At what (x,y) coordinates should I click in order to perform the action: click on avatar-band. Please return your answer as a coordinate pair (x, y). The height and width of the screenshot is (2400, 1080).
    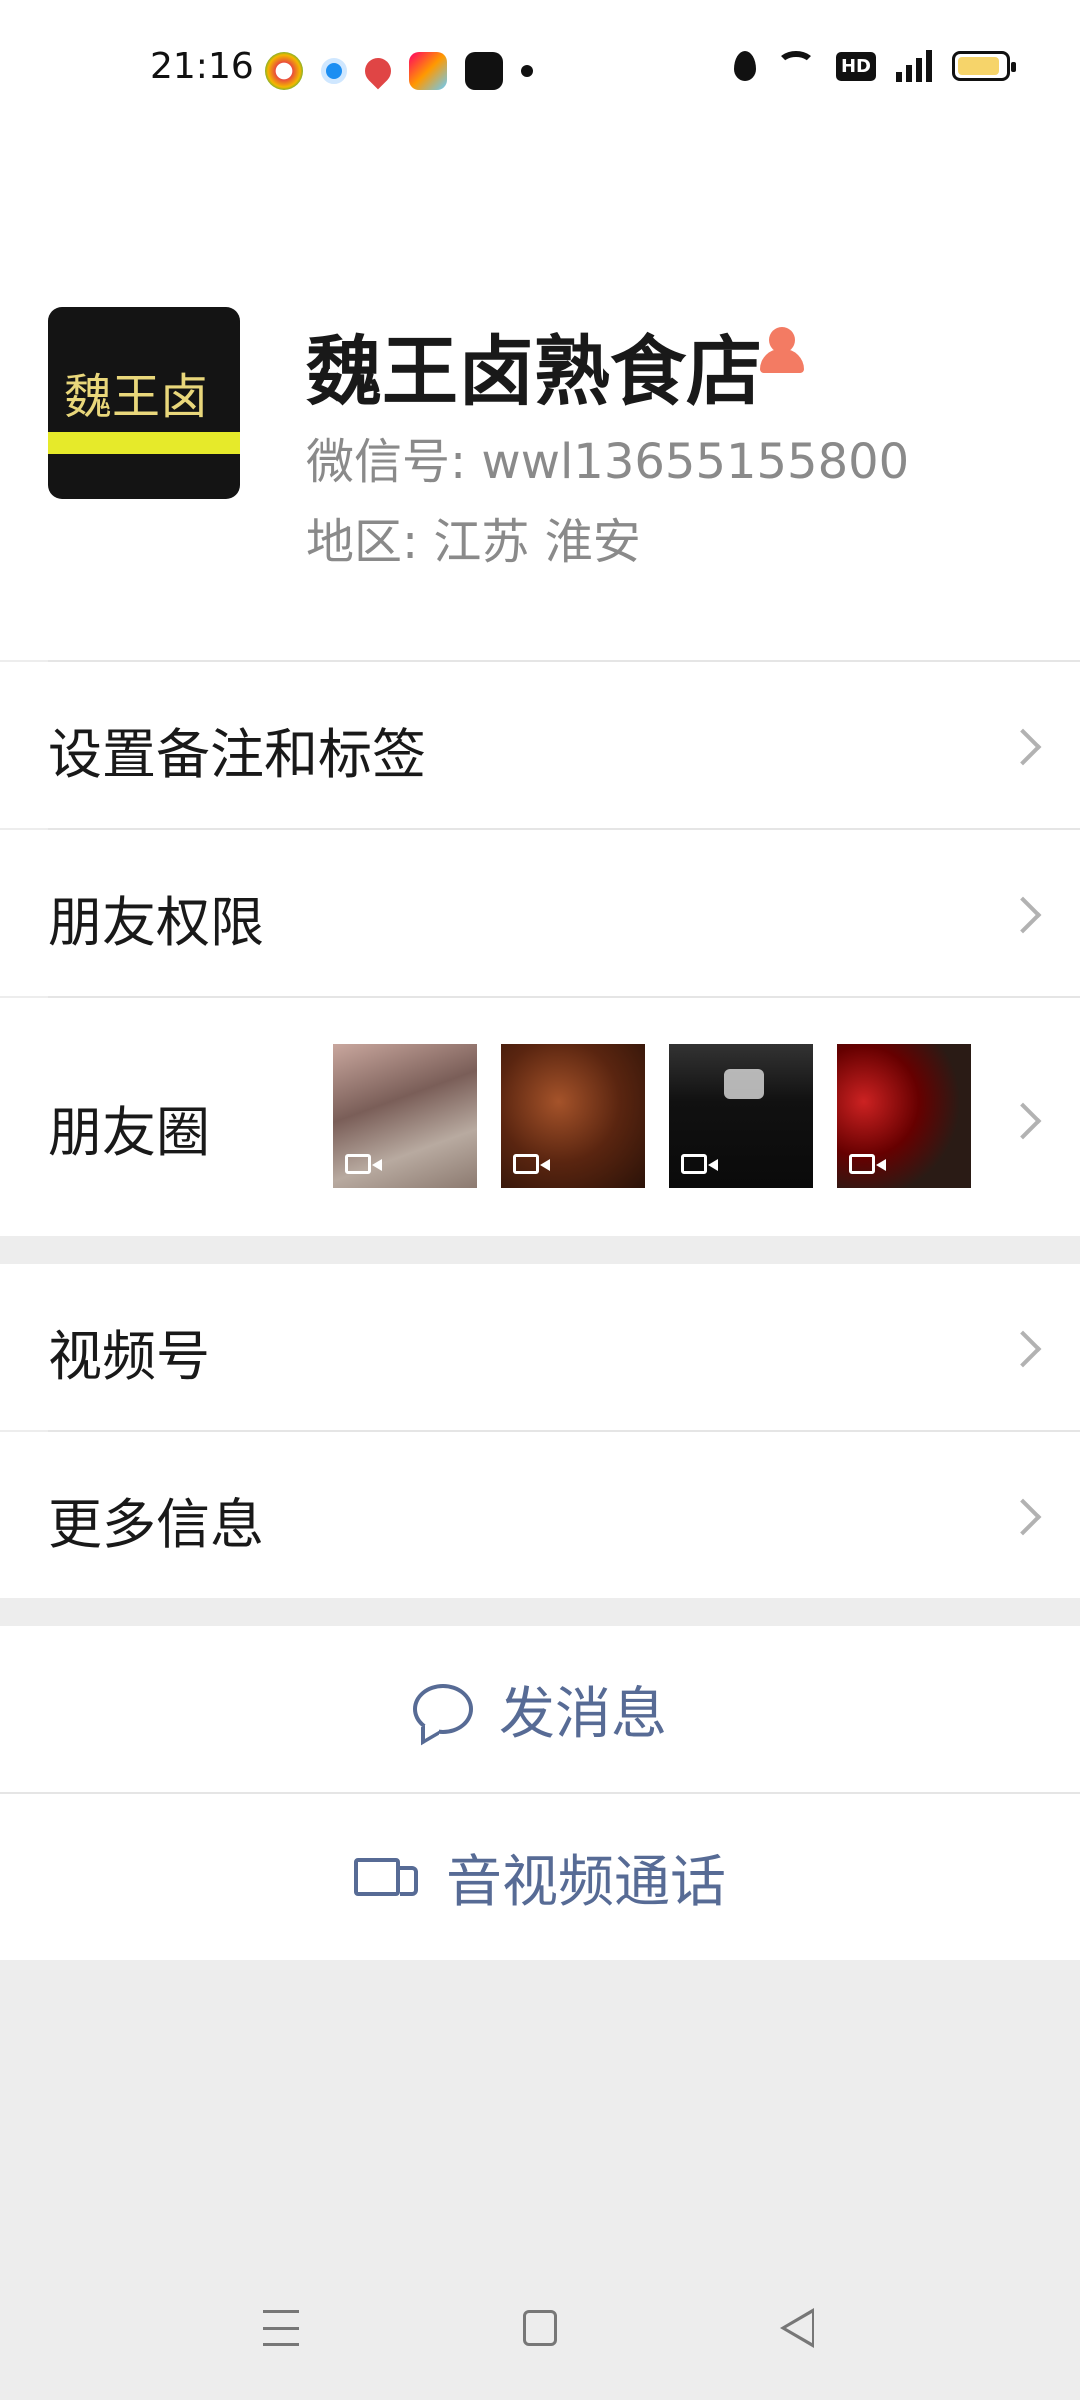
    Looking at the image, I should click on (144, 443).